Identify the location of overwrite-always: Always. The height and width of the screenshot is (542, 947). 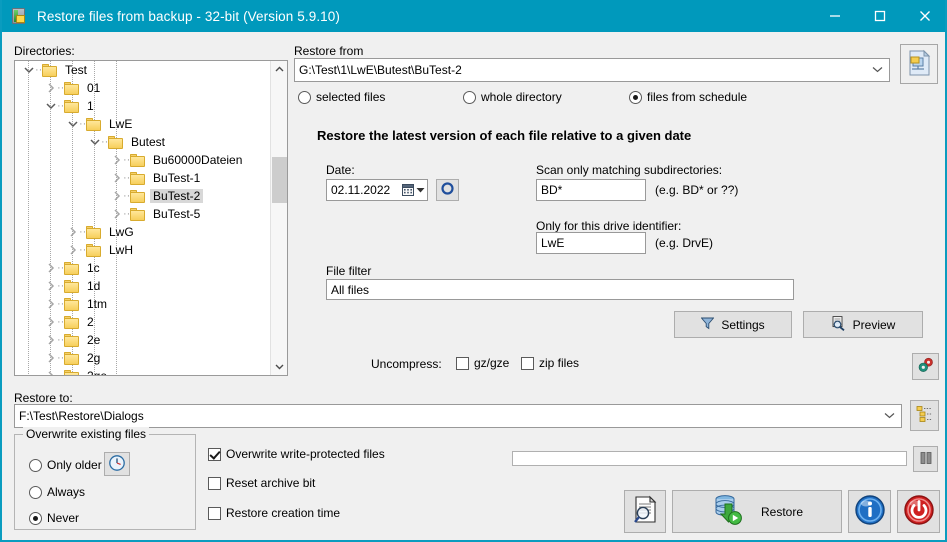
(57, 492).